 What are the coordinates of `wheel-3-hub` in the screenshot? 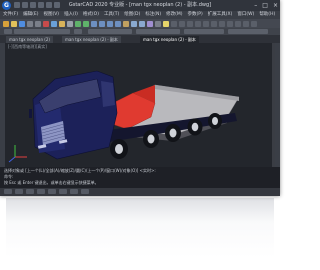 It's located at (173, 133).